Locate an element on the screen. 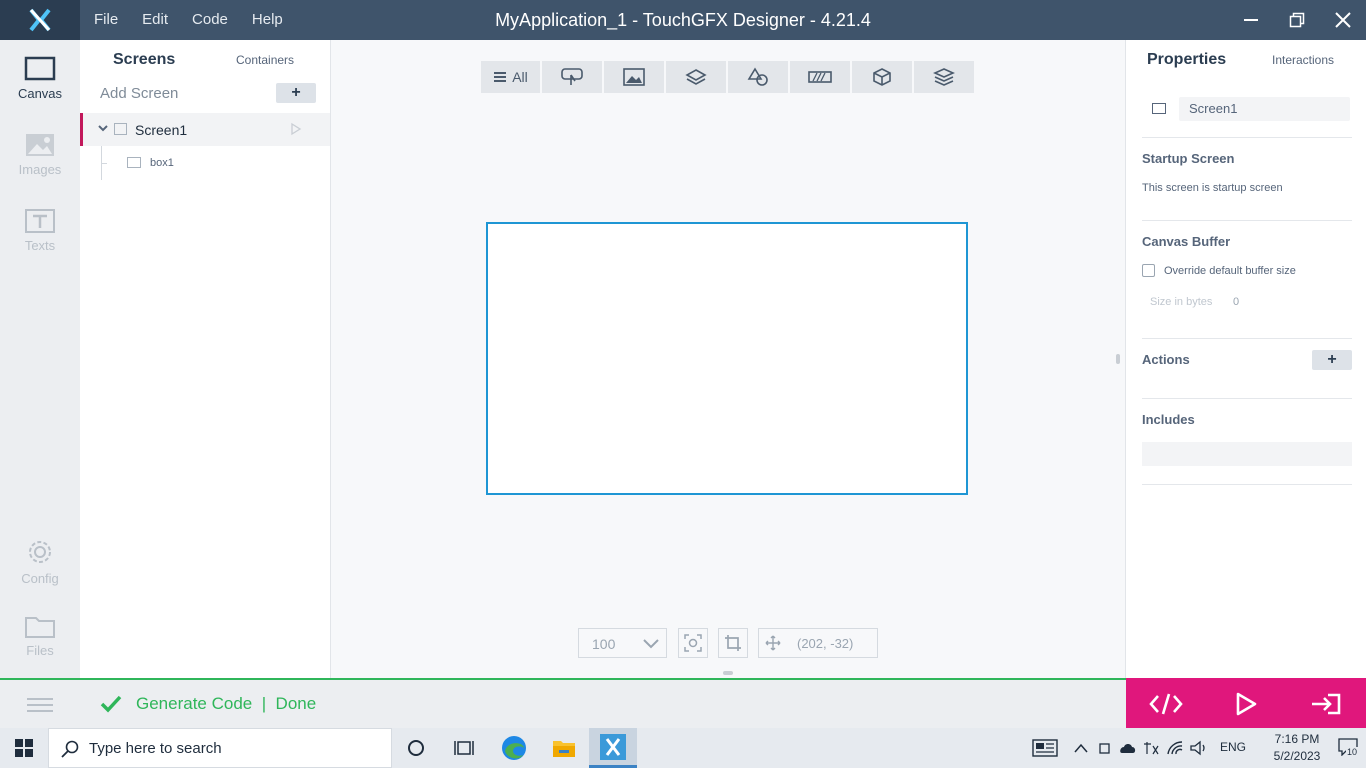 This screenshot has height=768, width=1366. focus-icon is located at coordinates (693, 643).